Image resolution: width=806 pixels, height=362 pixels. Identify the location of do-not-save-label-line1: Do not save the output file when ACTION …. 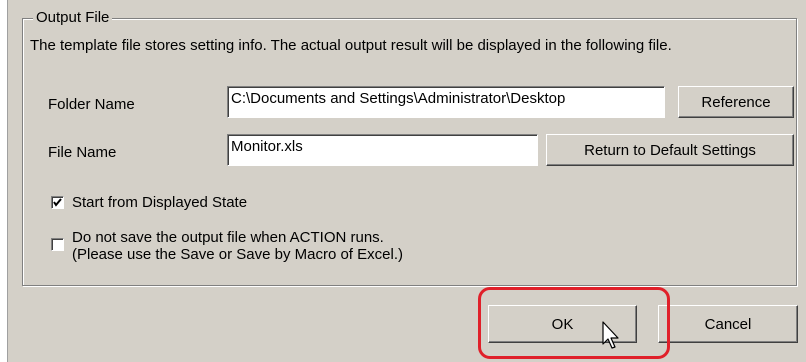
(228, 237).